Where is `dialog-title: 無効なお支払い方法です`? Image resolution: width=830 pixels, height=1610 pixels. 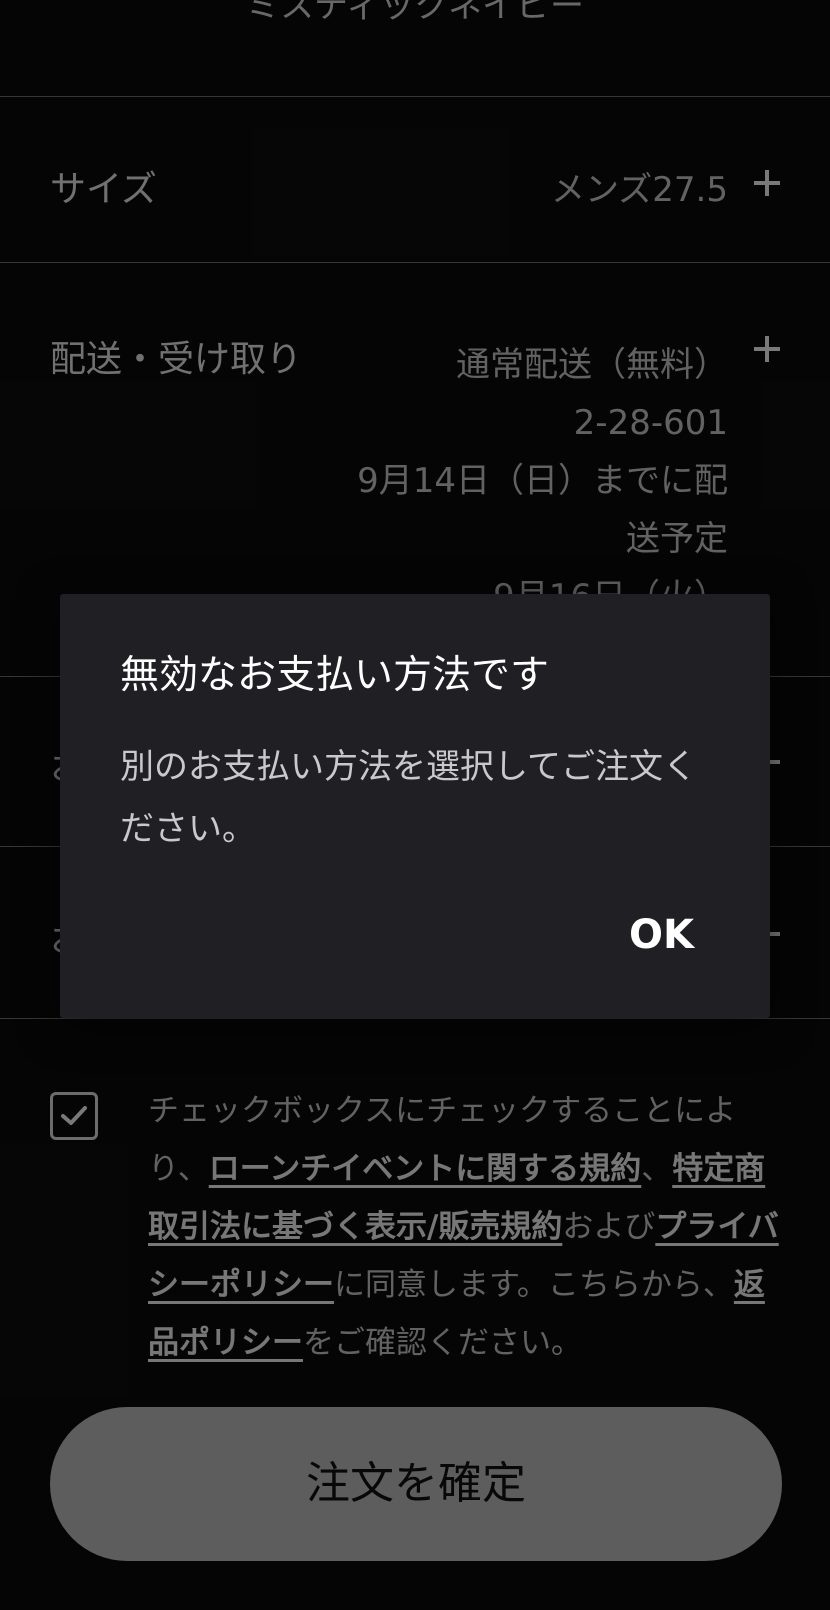 dialog-title: 無効なお支払い方法です is located at coordinates (335, 675).